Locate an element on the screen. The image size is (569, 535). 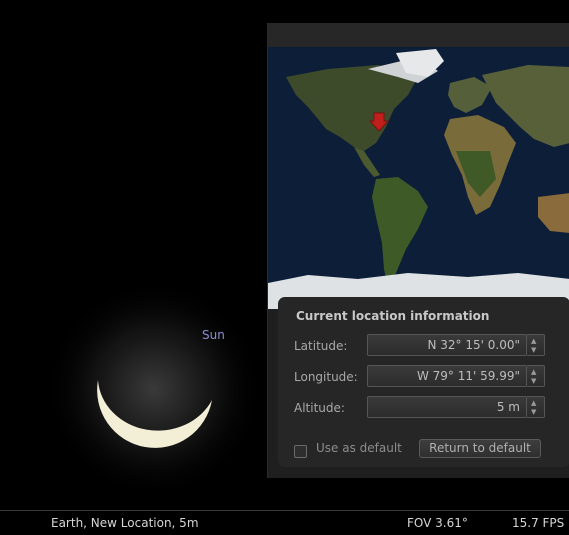
longitude-field: W 79° 11' 59.99" is located at coordinates (447, 376).